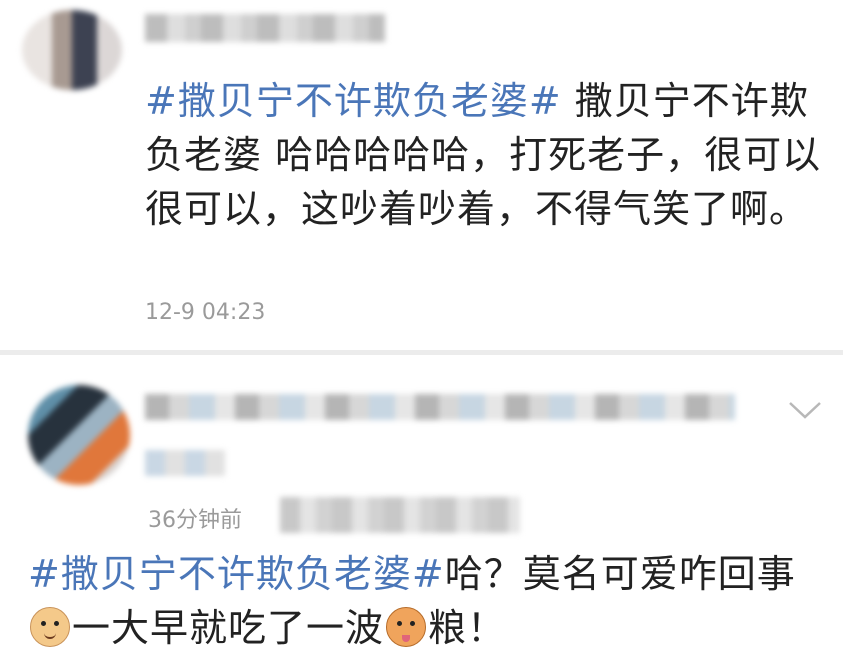 The image size is (843, 668). I want to click on username-badge-redacted, so click(185, 463).